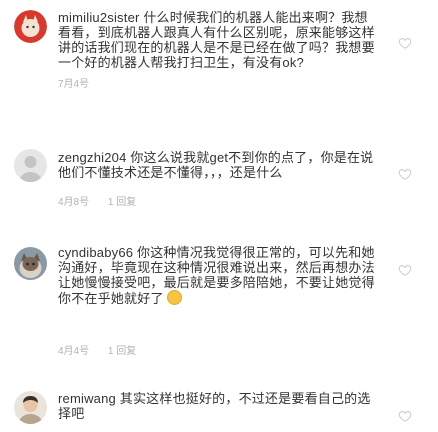 The width and height of the screenshot is (438, 432). I want to click on comment-time: 7月4号, so click(74, 84).